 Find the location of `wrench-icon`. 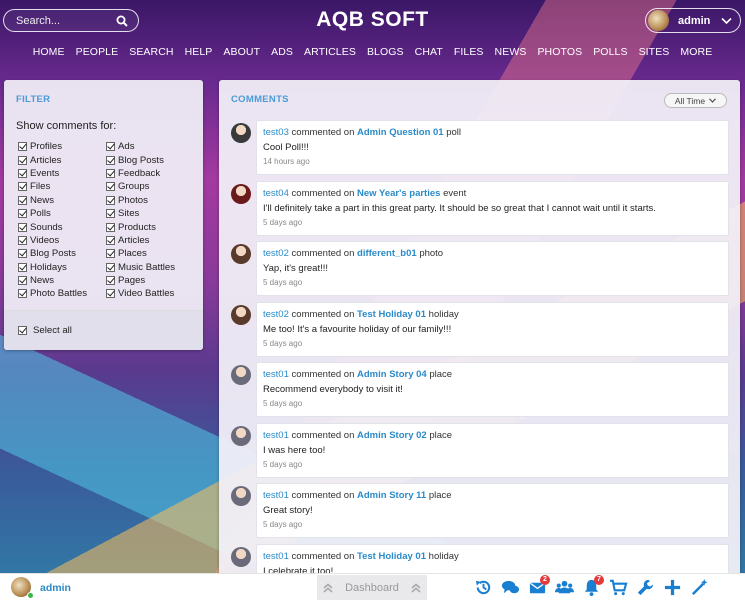

wrench-icon is located at coordinates (645, 587).